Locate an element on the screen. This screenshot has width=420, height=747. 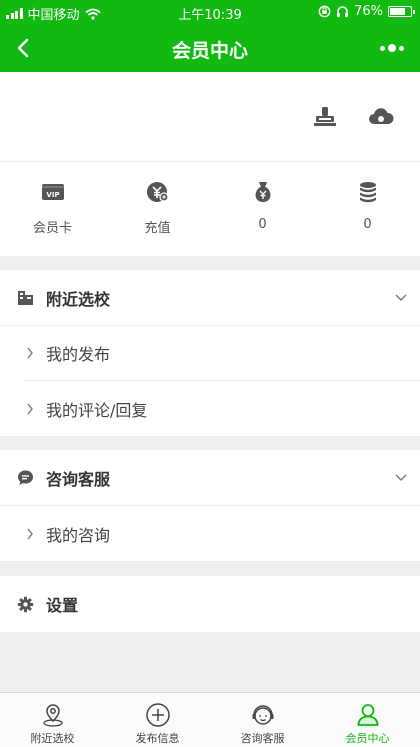
tab-nearby-schools: 附近选校 is located at coordinates (52, 720).